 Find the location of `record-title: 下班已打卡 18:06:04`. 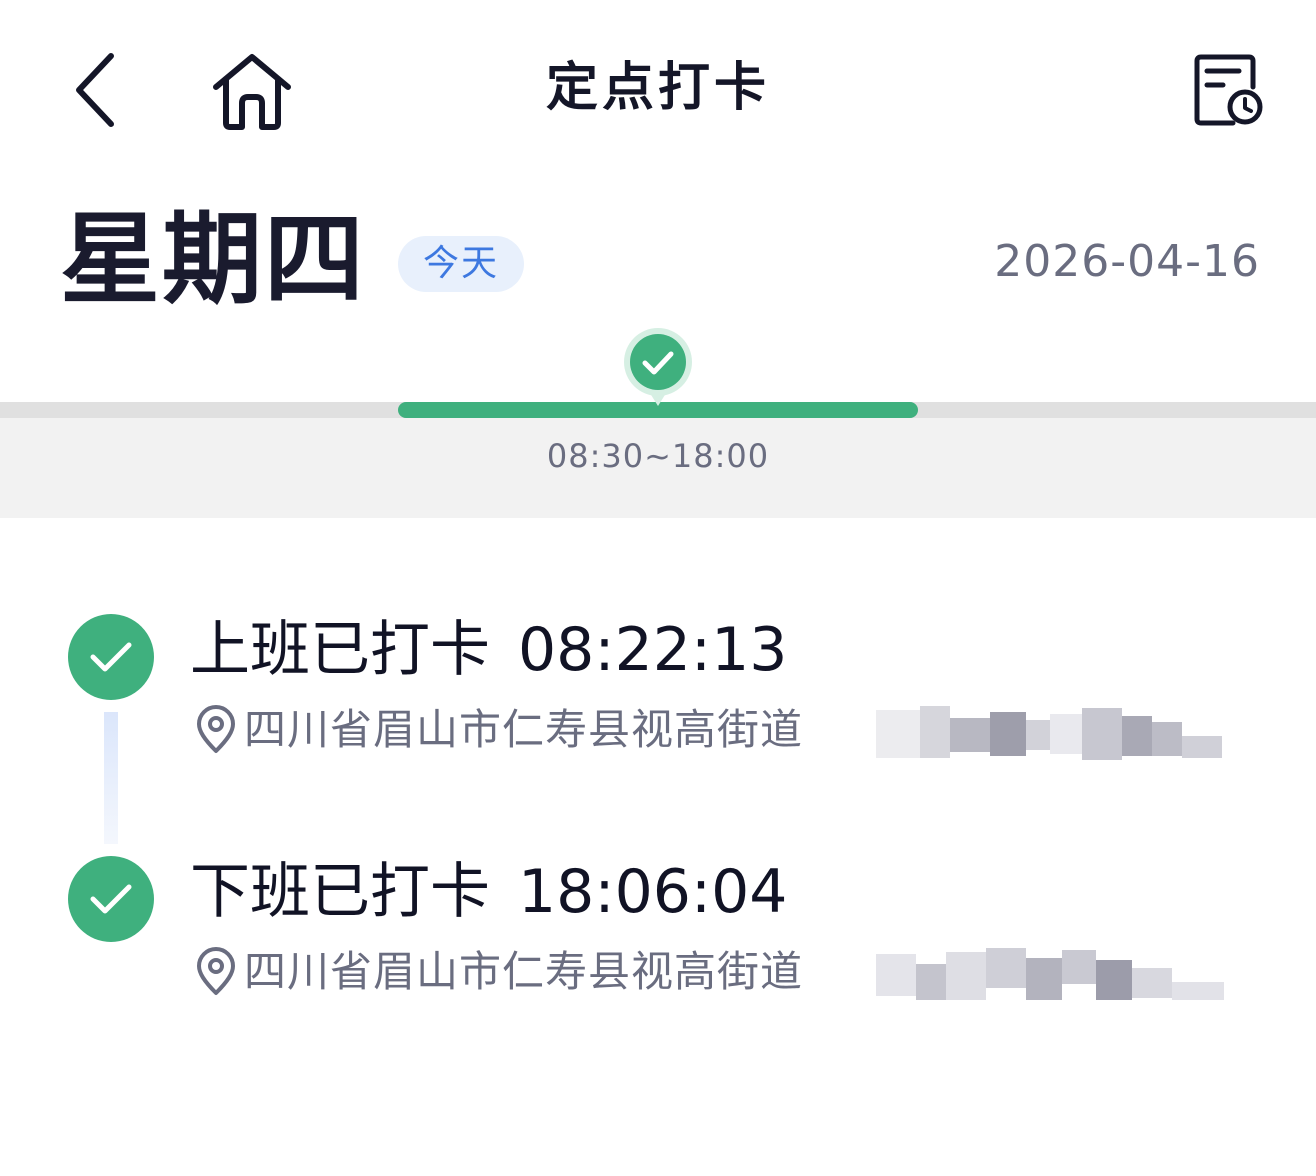

record-title: 下班已打卡 18:06:04 is located at coordinates (488, 892).